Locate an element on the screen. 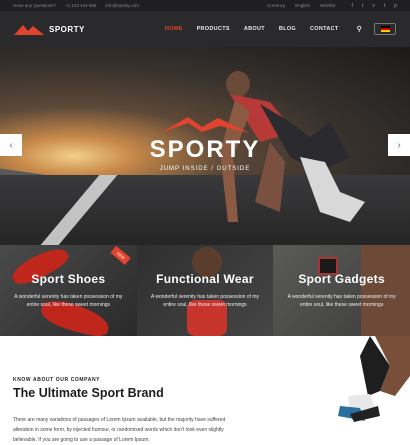  hero-mountain-icon is located at coordinates (205, 125).